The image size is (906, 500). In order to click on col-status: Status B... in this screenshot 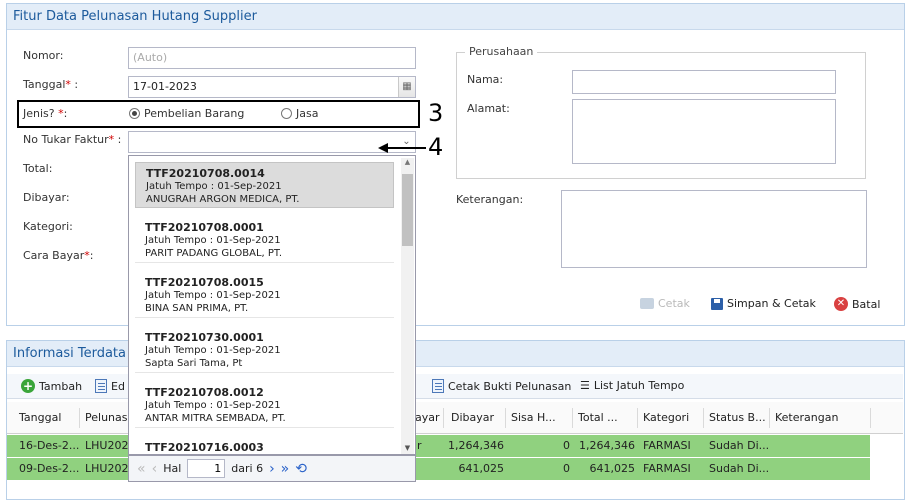, I will do `click(737, 417)`.